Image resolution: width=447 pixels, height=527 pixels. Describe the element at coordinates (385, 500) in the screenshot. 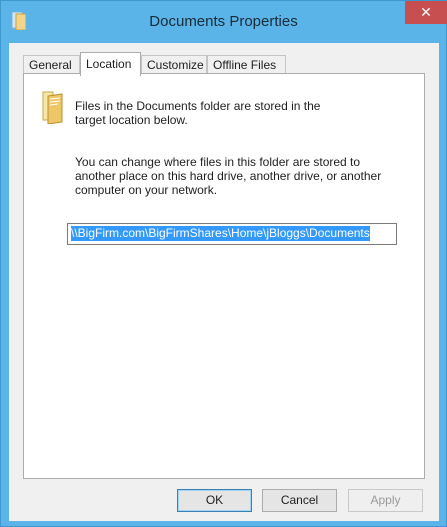

I see `apply-button: Apply` at that location.